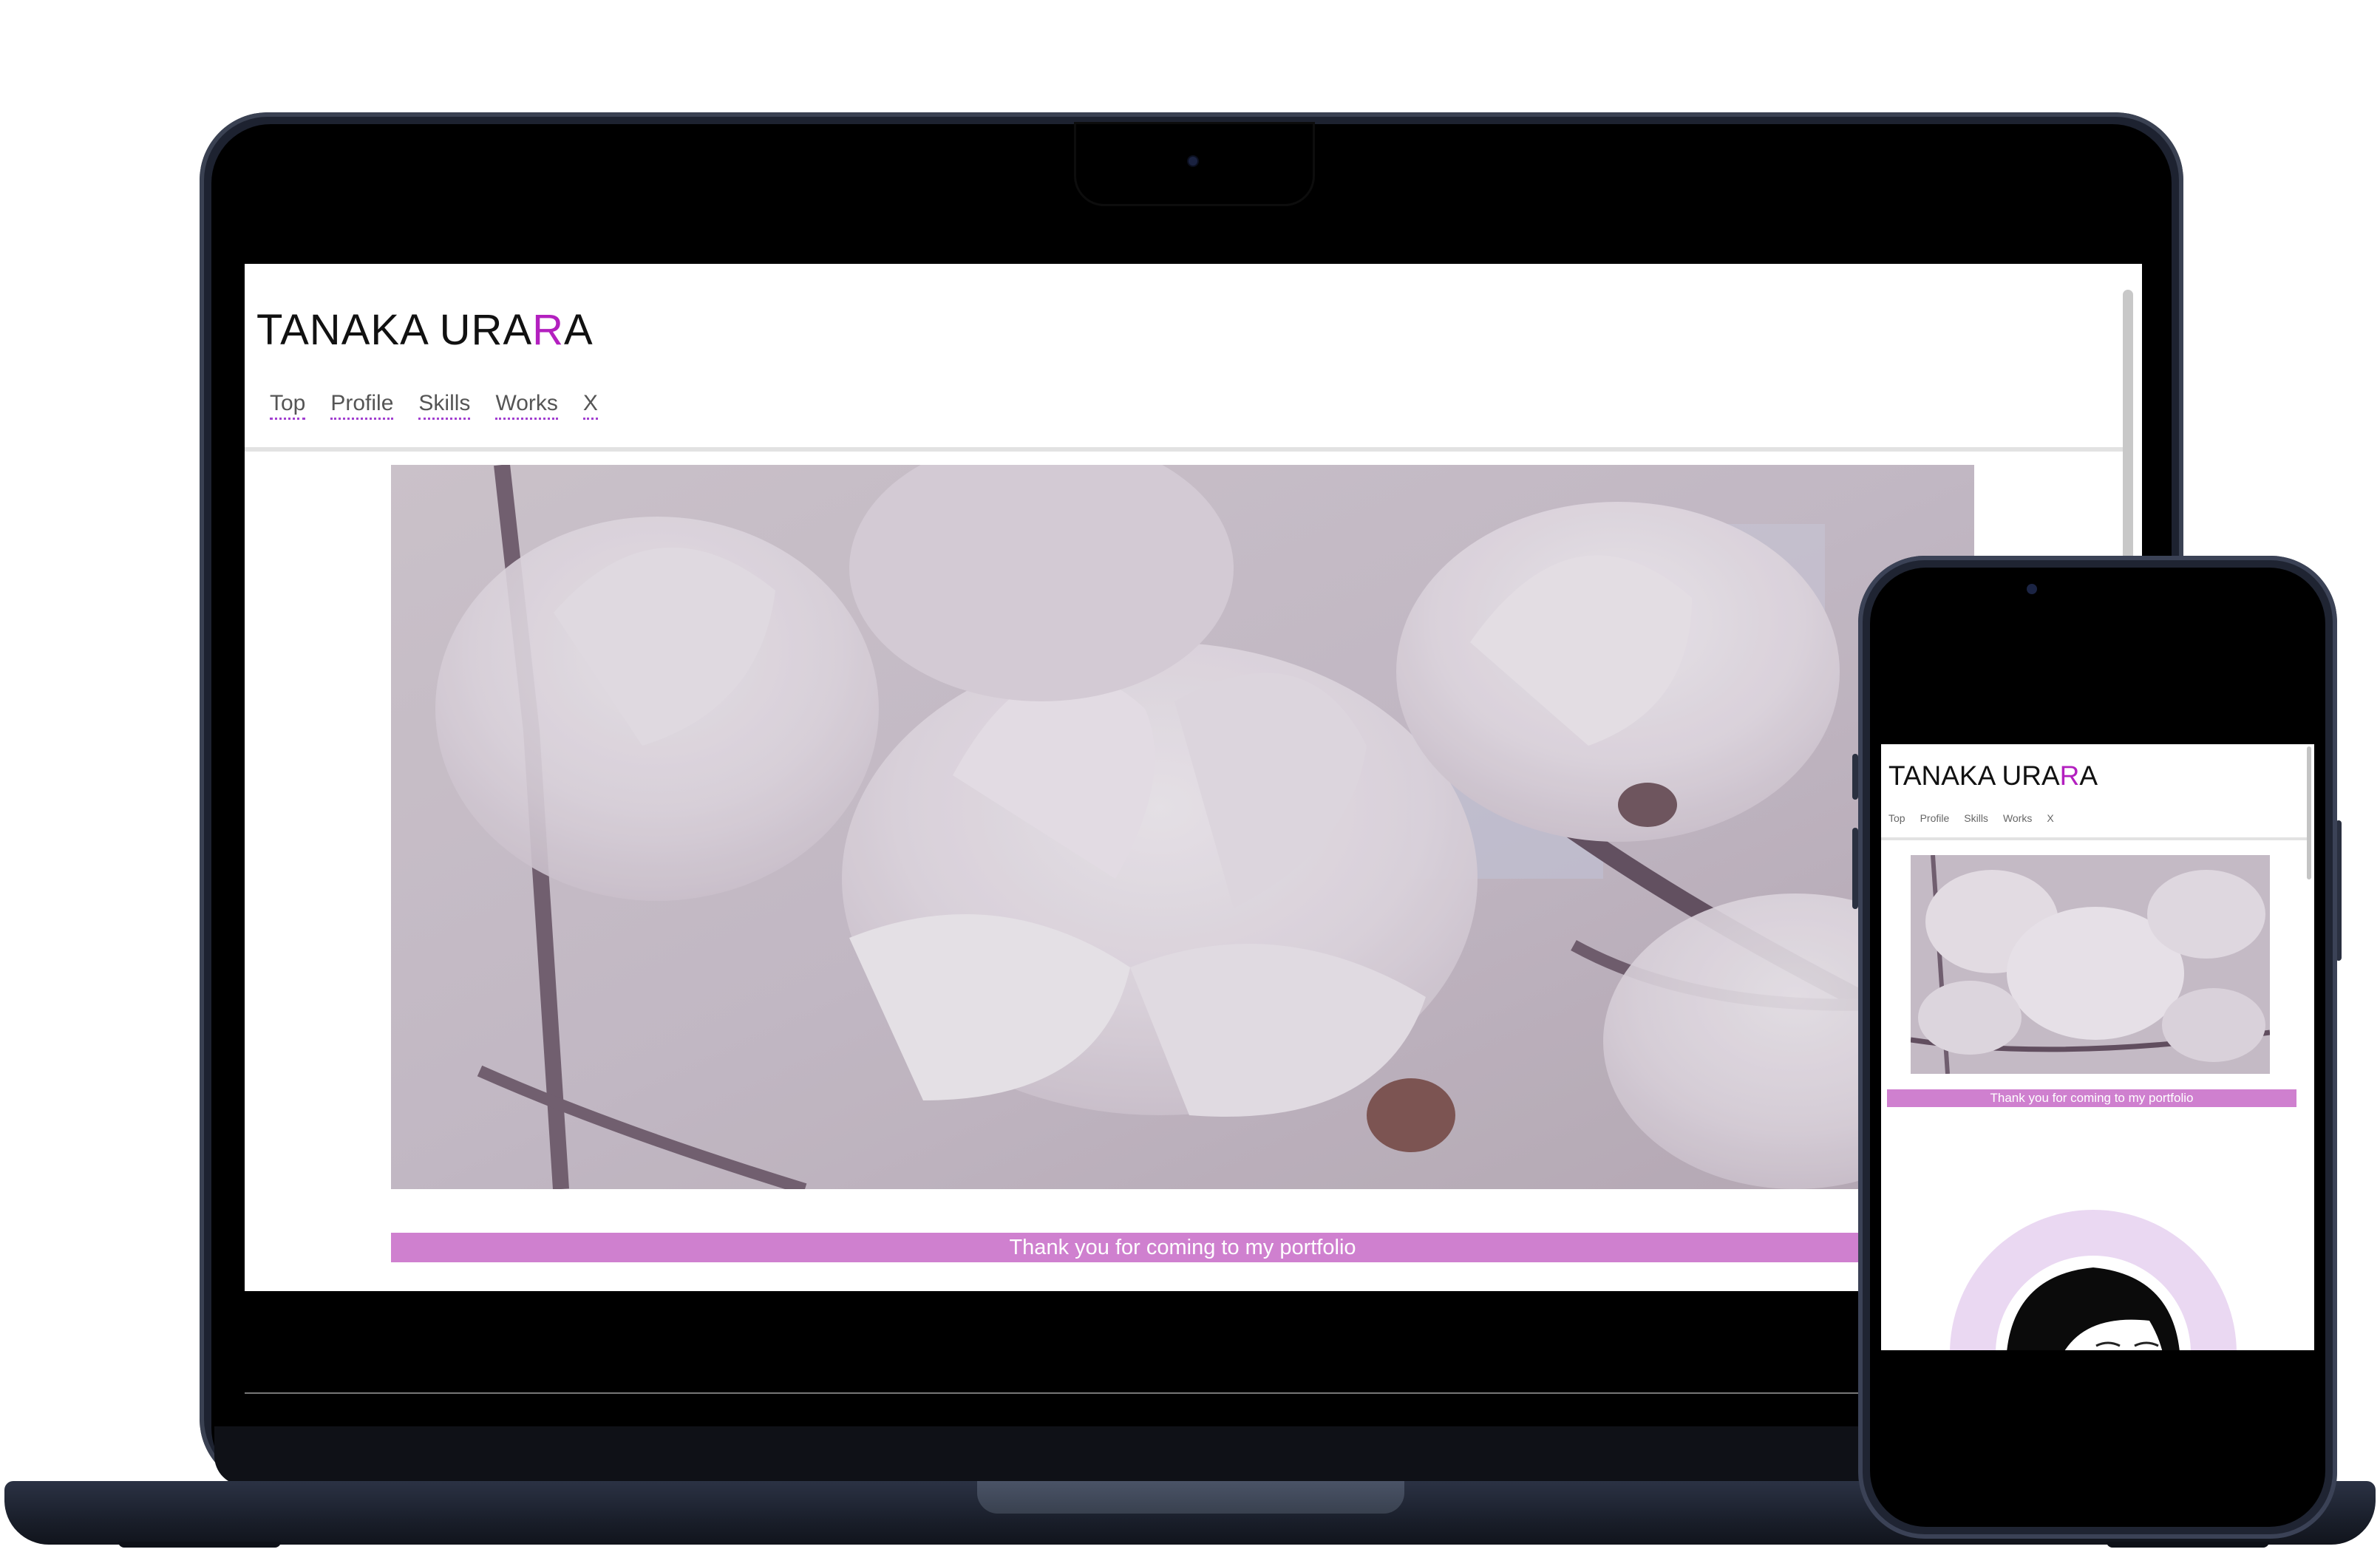 The height and width of the screenshot is (1552, 2380). I want to click on site-logo-accent: R, so click(548, 330).